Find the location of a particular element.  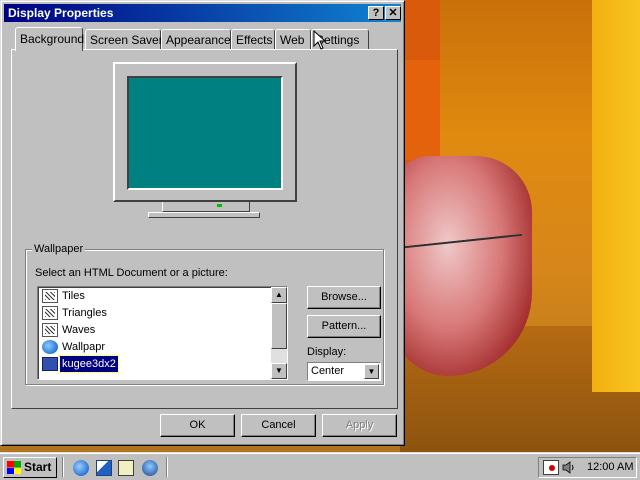

select-wallpaper-label: Select an HTML Document or a picture: is located at coordinates (131, 273).